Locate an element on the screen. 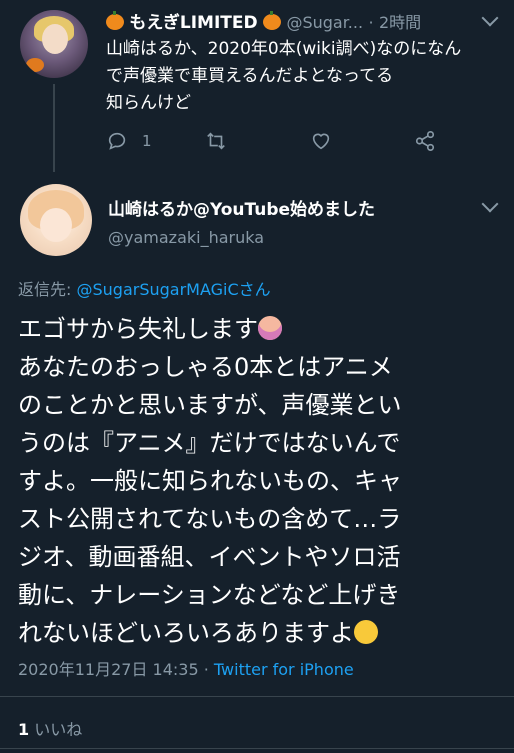  tweet-body-line: のことかと思いますが、声優業とい is located at coordinates (210, 405).